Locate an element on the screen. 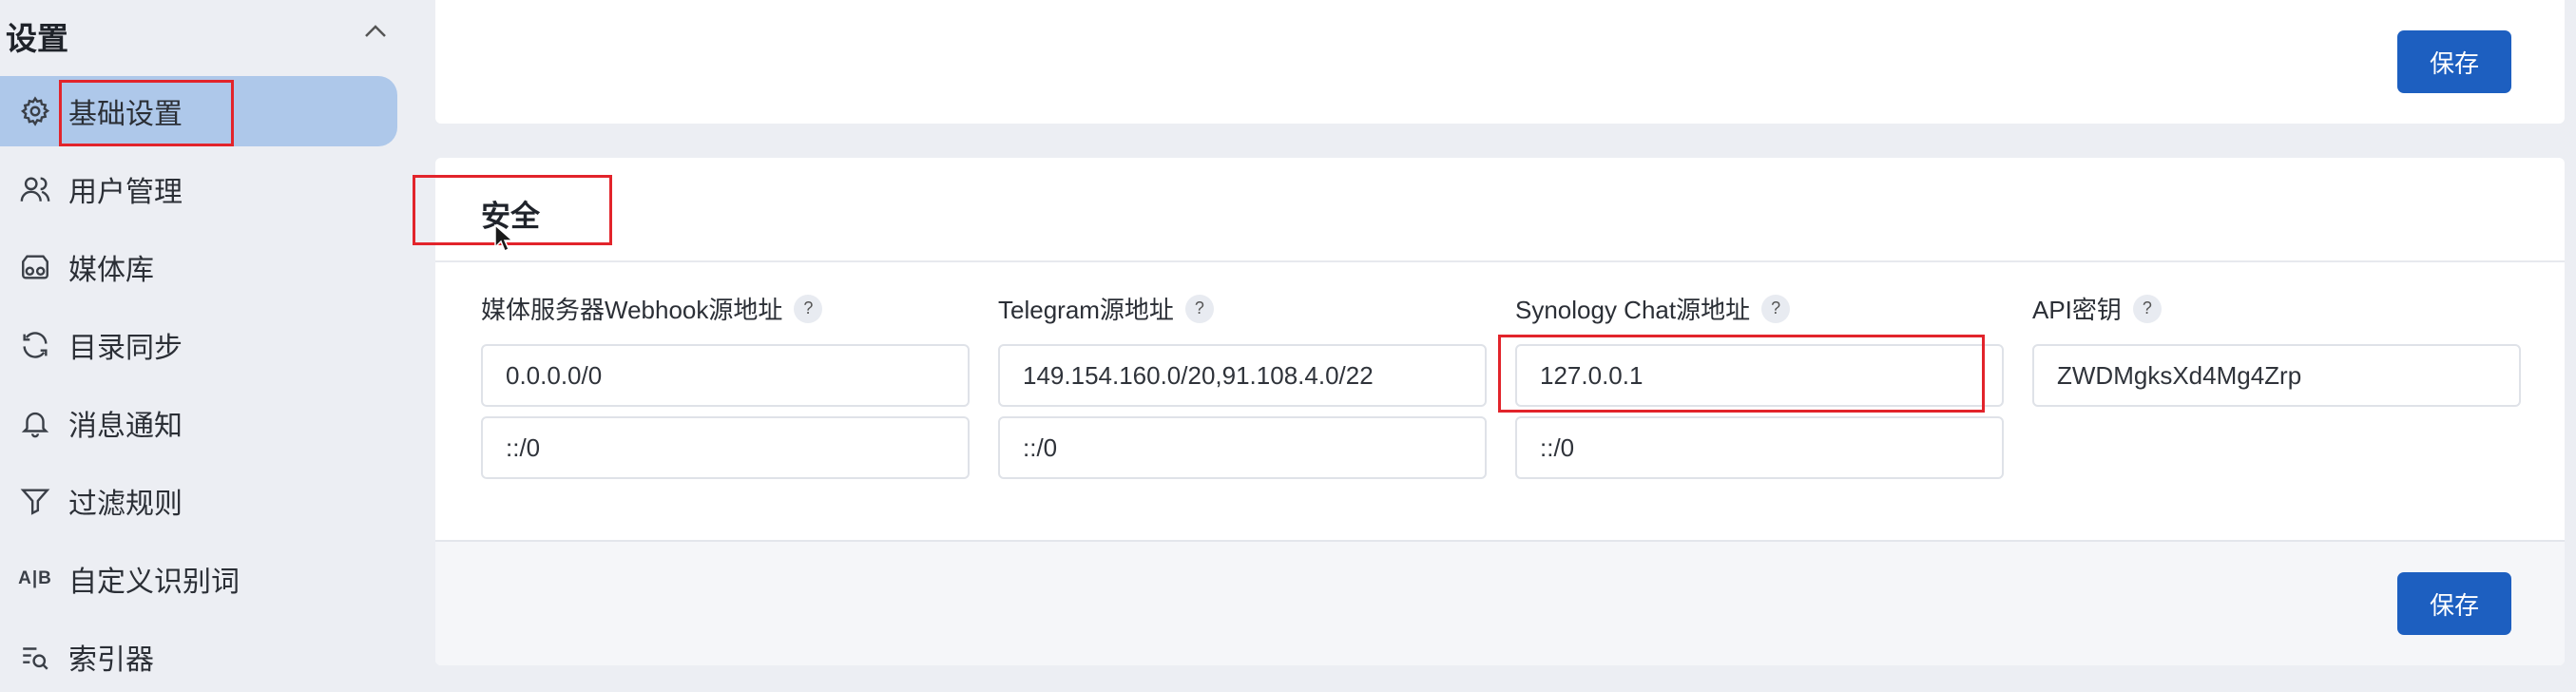  users-icon is located at coordinates (35, 189).